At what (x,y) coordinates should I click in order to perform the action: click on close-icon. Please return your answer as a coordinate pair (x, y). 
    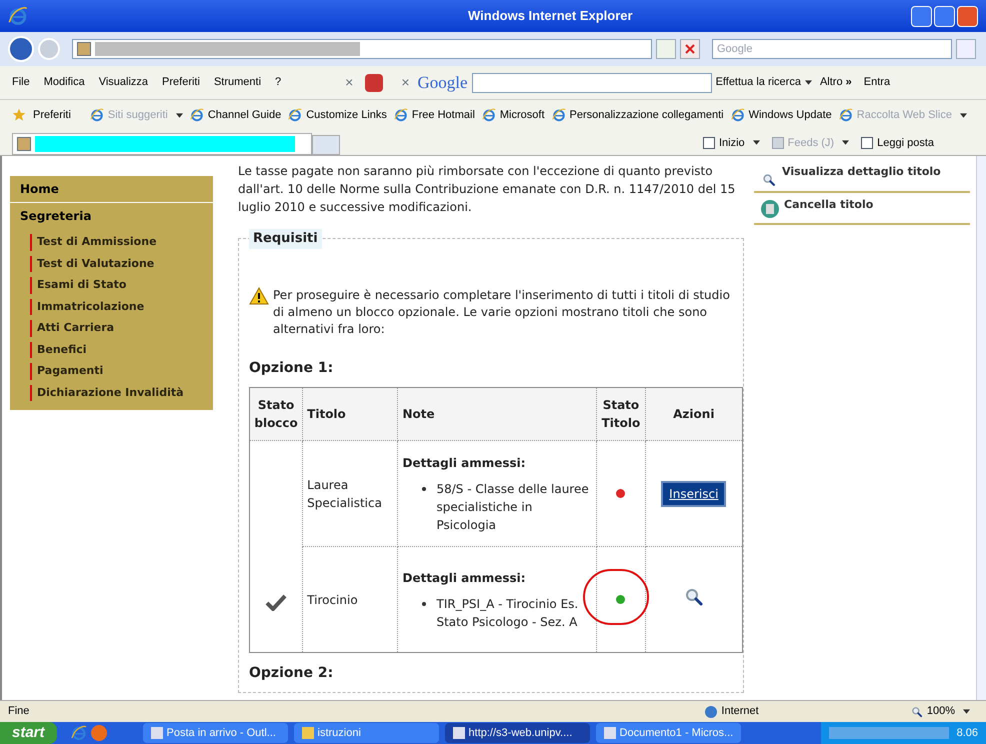
    Looking at the image, I should click on (690, 49).